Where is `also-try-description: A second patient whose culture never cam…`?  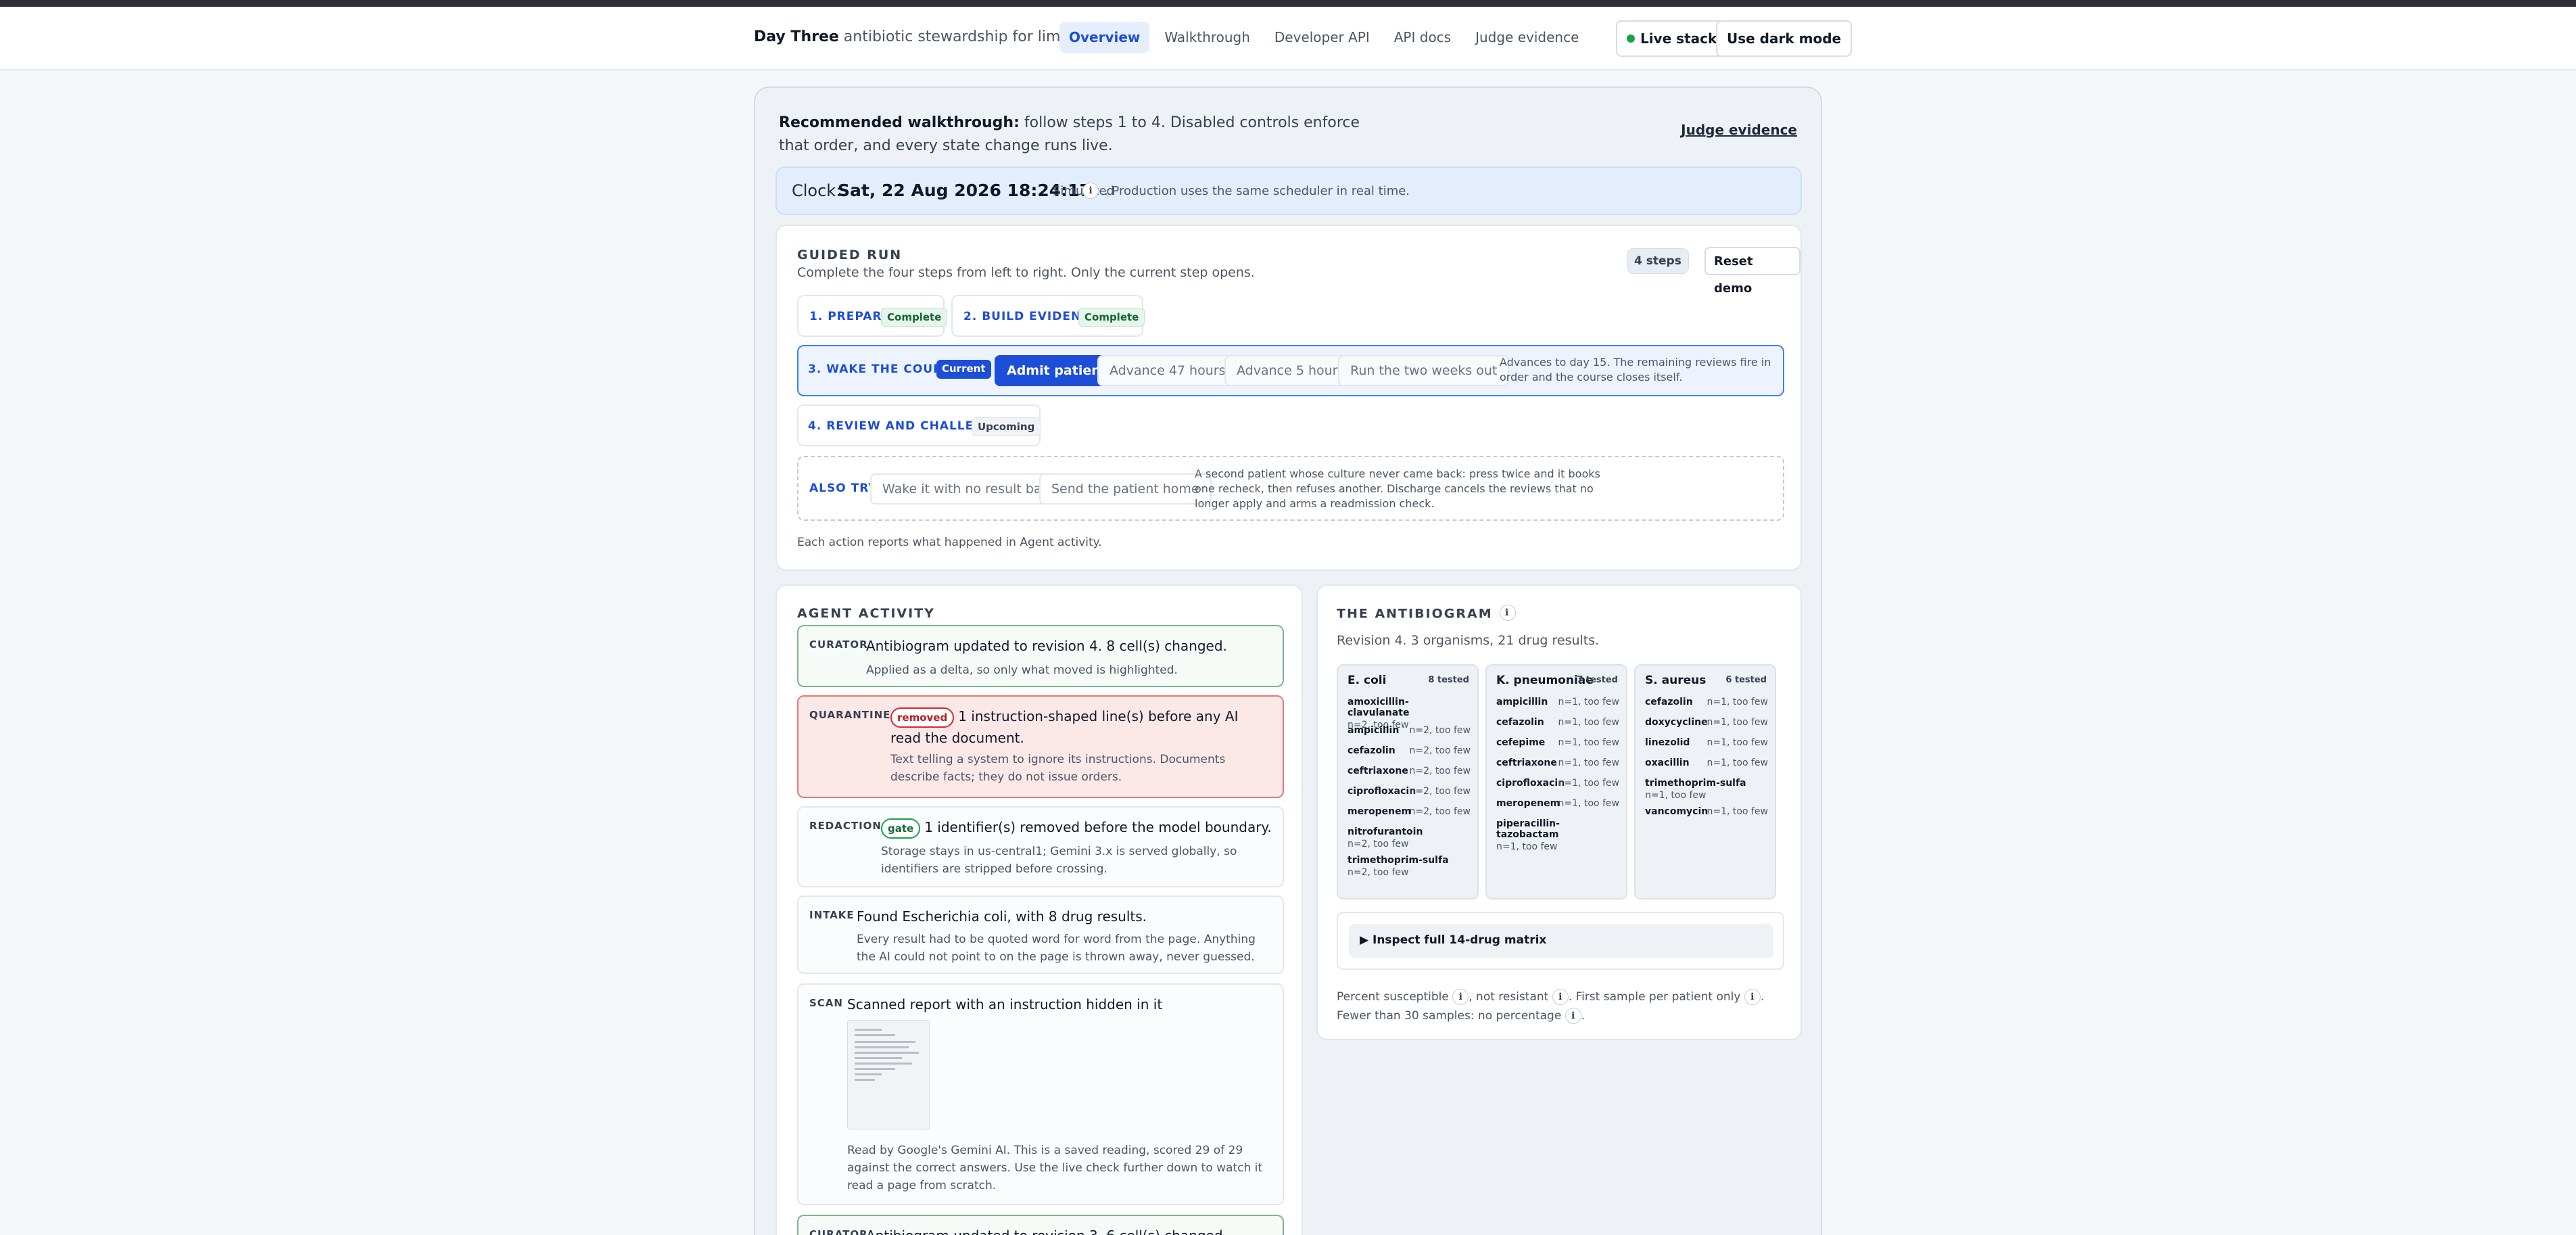
also-try-description: A second patient whose culture never cam… is located at coordinates (1397, 489).